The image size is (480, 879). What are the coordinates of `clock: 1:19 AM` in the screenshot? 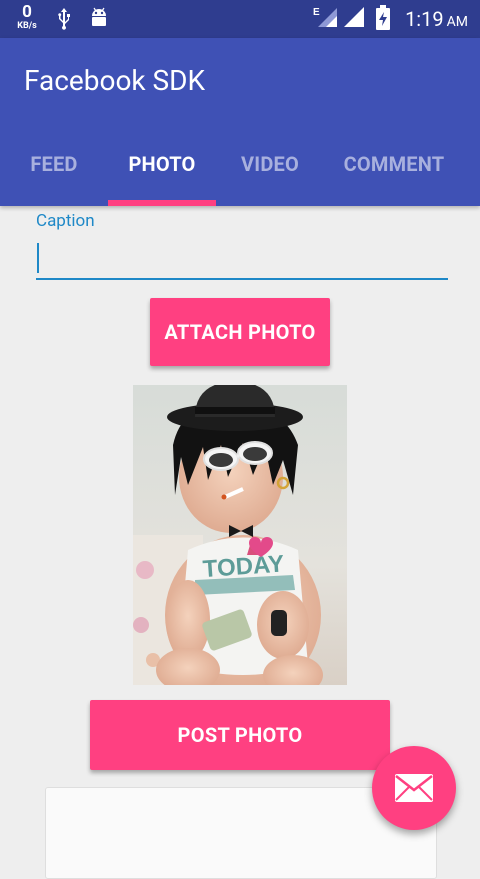 It's located at (436, 19).